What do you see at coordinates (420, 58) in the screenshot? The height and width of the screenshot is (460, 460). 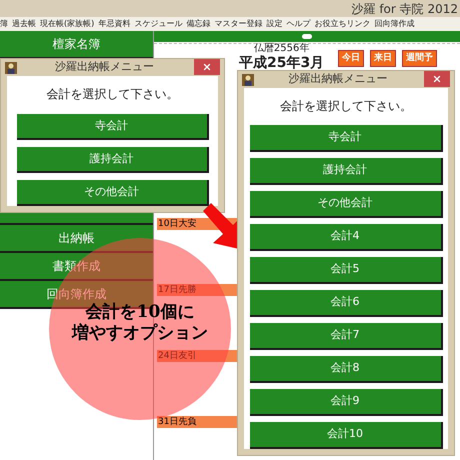 I see `calendar-button: 週間予` at bounding box center [420, 58].